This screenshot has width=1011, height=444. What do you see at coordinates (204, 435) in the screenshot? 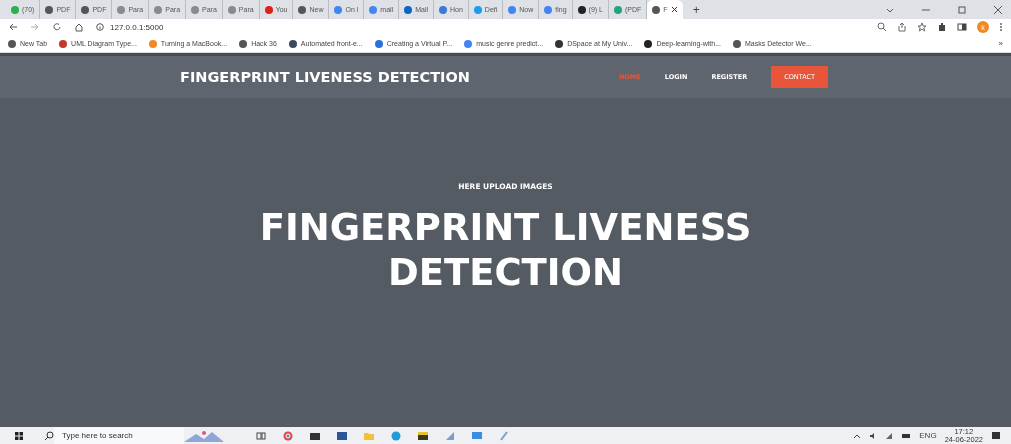
I see `landscape-icon` at bounding box center [204, 435].